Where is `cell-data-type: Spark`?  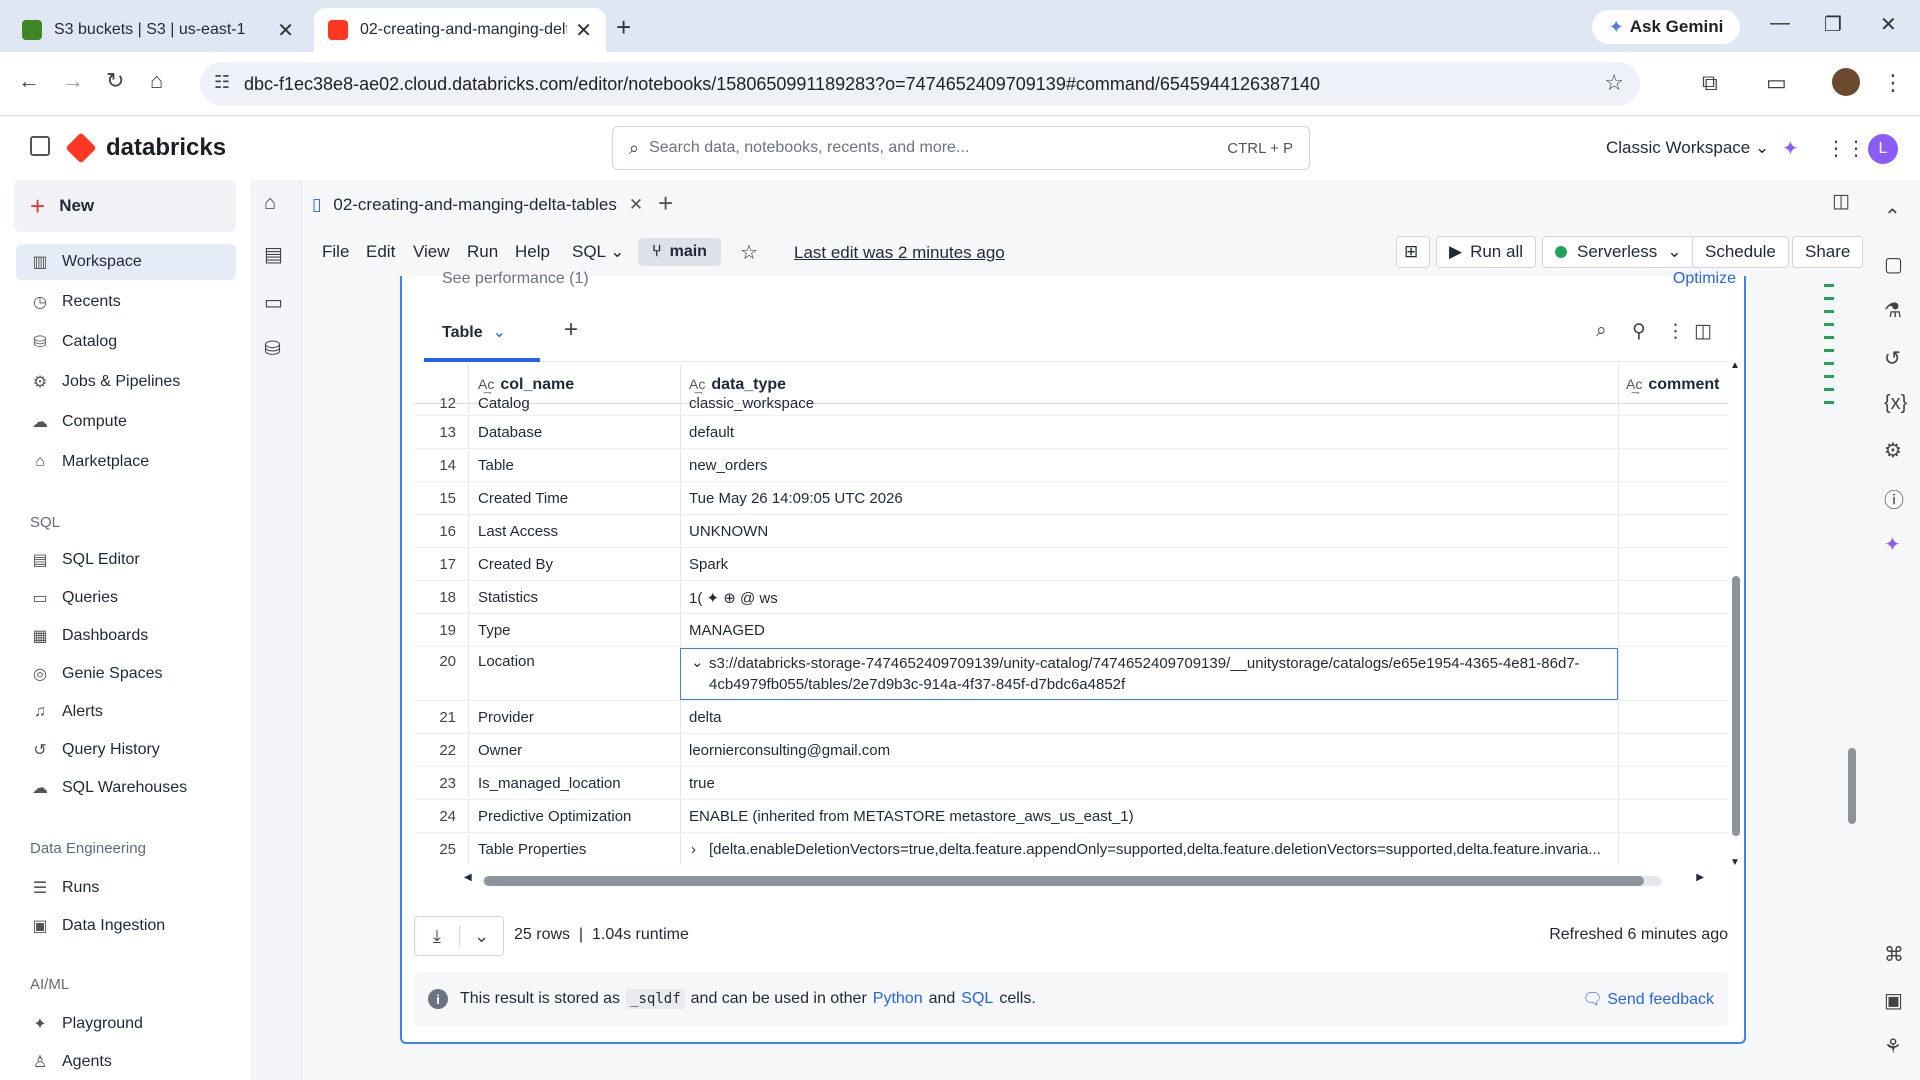 cell-data-type: Spark is located at coordinates (708, 564).